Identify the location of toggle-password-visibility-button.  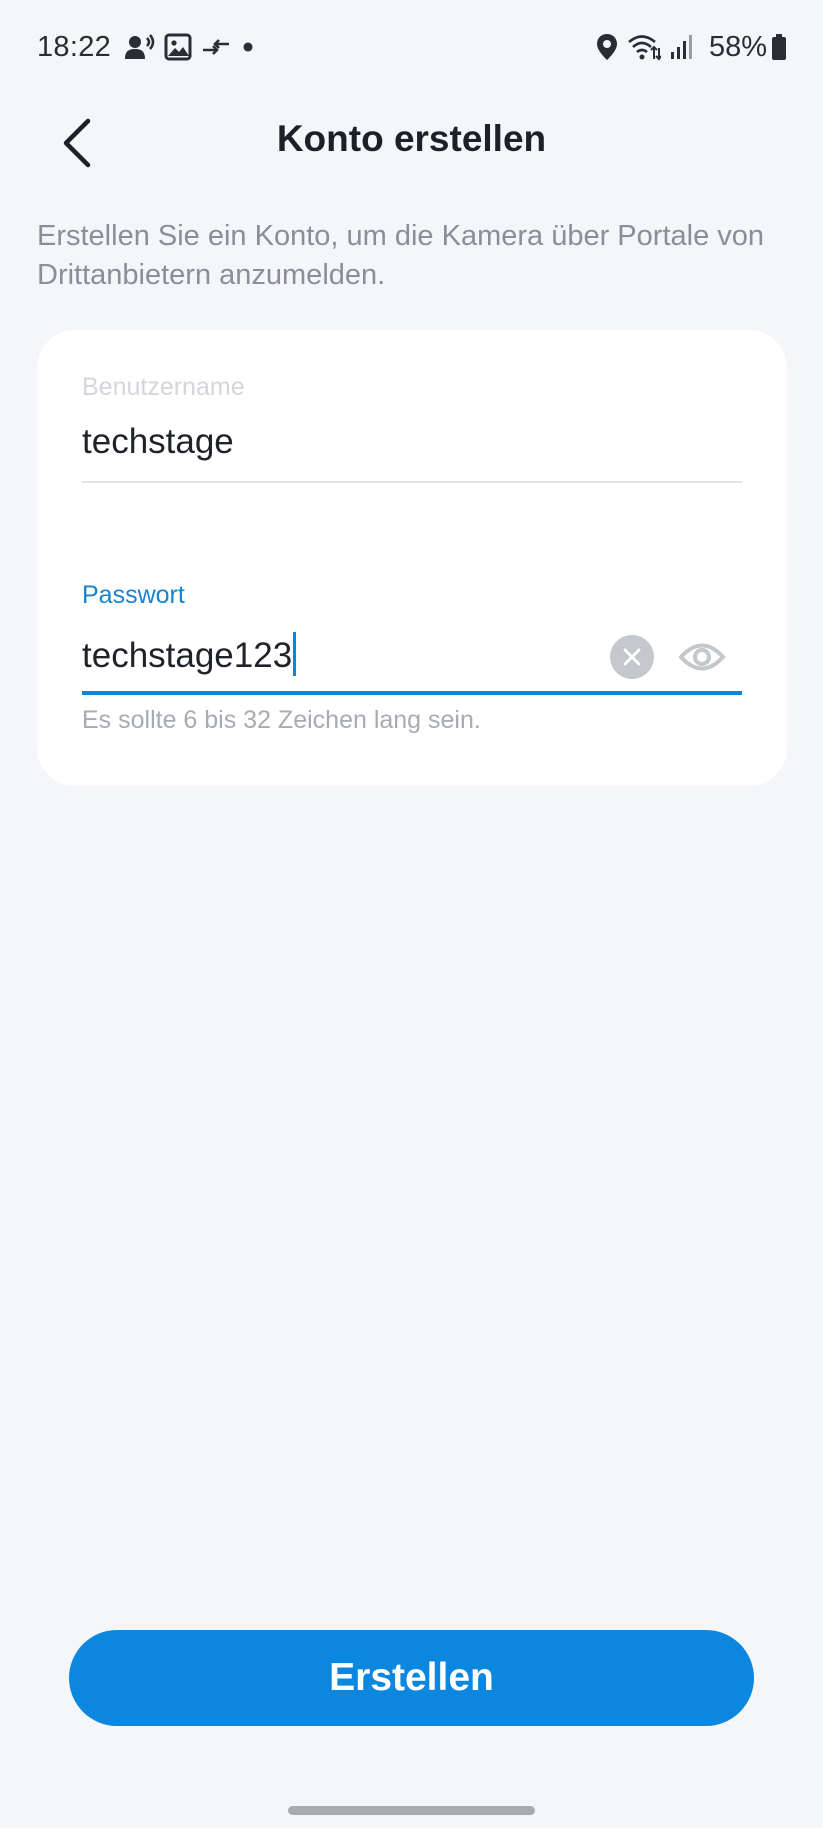
(702, 657).